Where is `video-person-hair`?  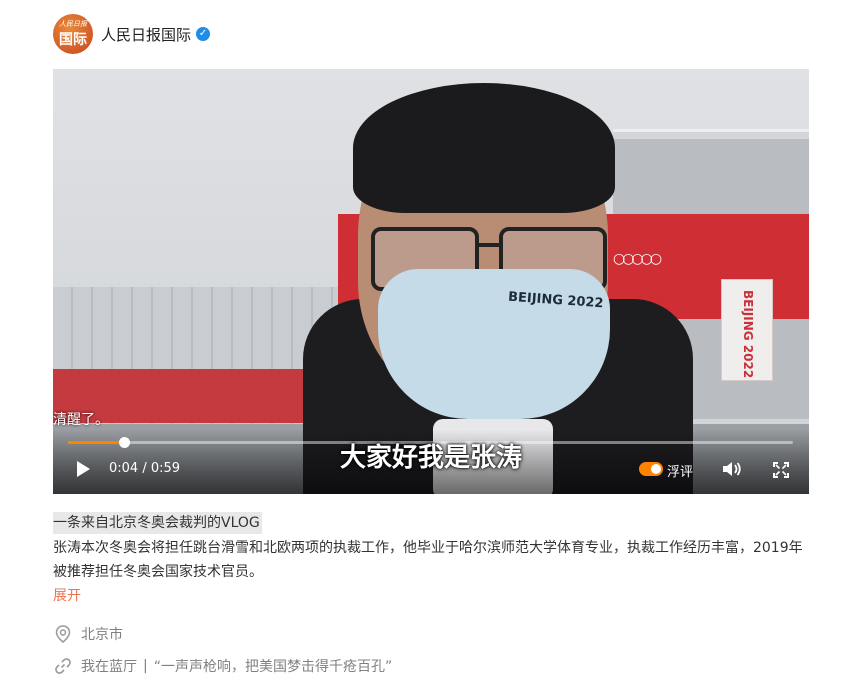
video-person-hair is located at coordinates (484, 148).